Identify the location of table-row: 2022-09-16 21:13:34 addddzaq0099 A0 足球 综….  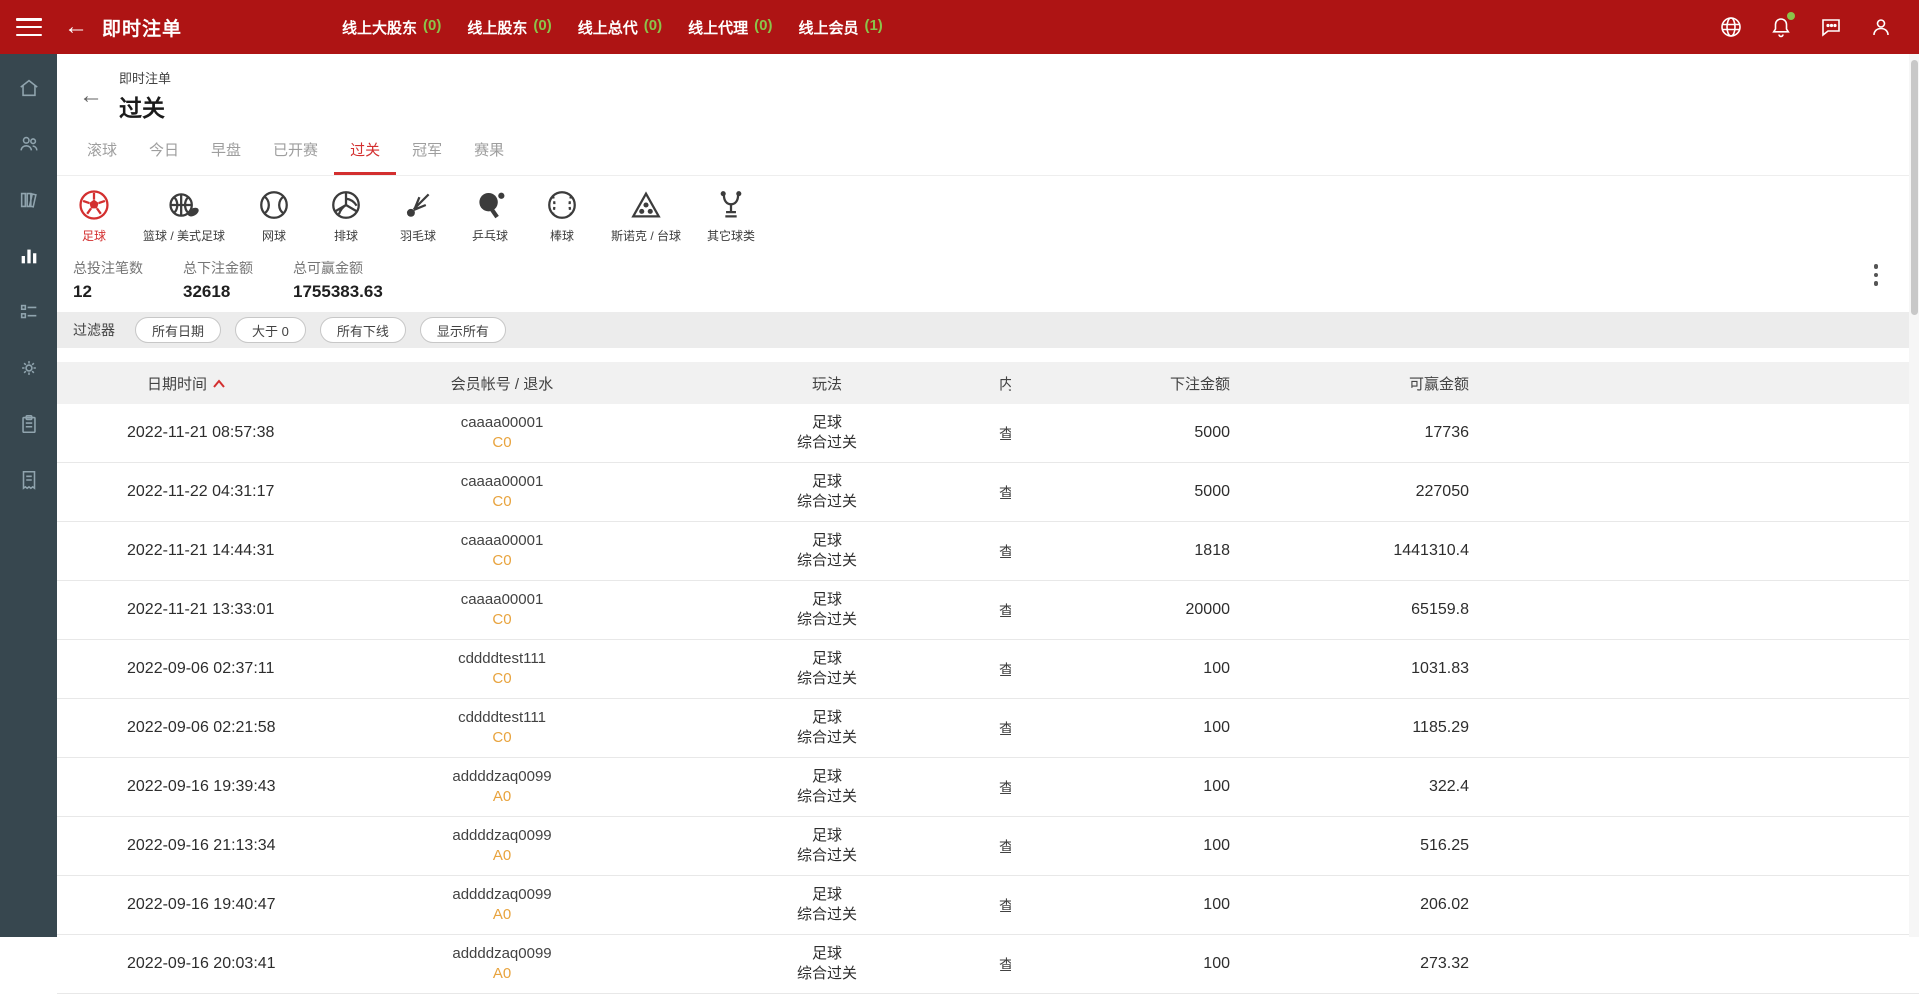
(988, 846).